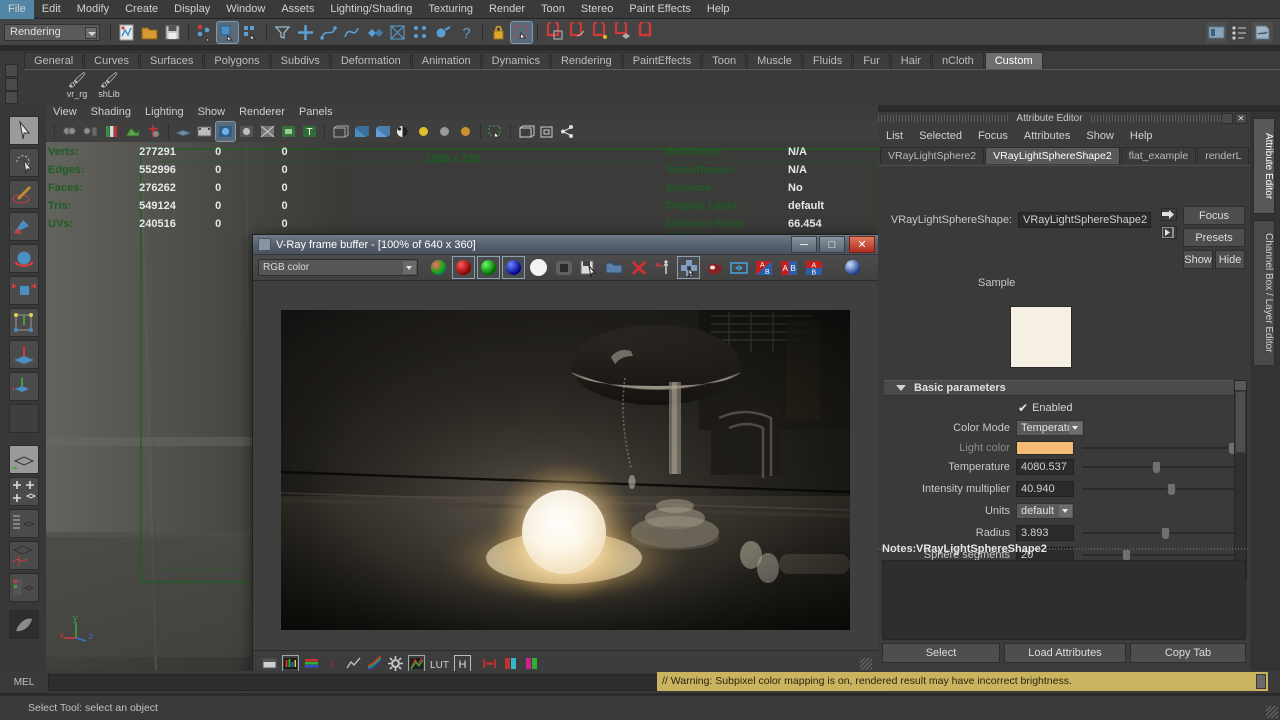 This screenshot has height=720, width=1280. Describe the element at coordinates (305, 32) in the screenshot. I see `snap-grid-icon` at that location.